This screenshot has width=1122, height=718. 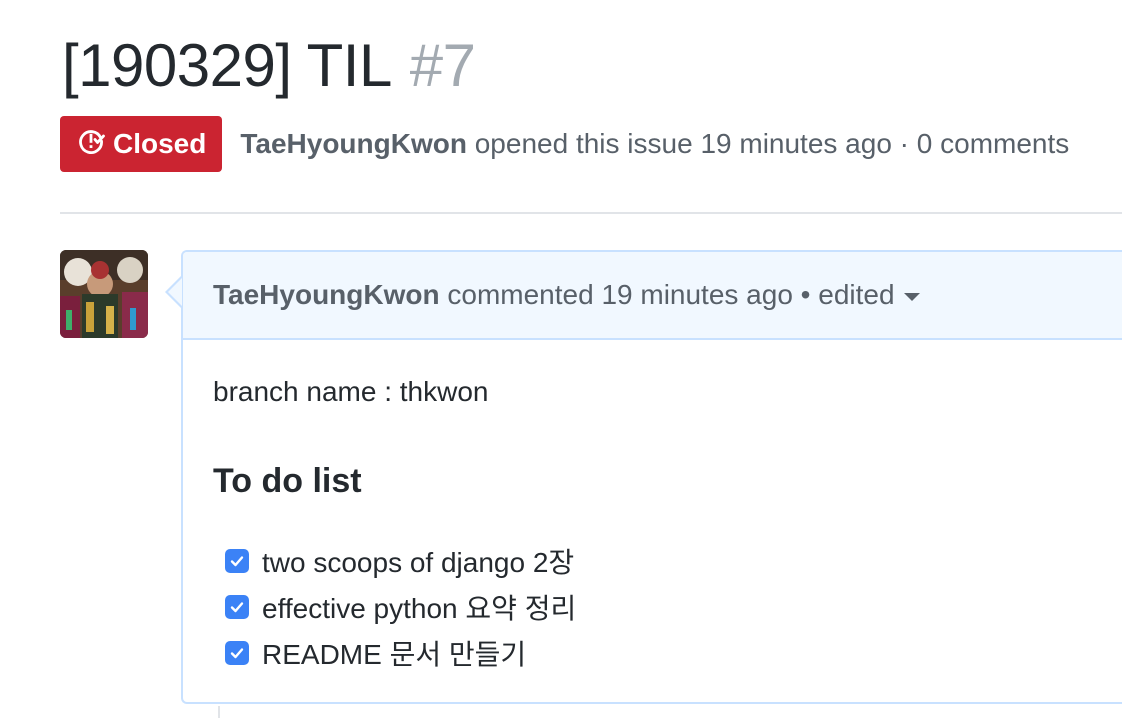 I want to click on issue-title: [190329] TIL #7, so click(x=269, y=66).